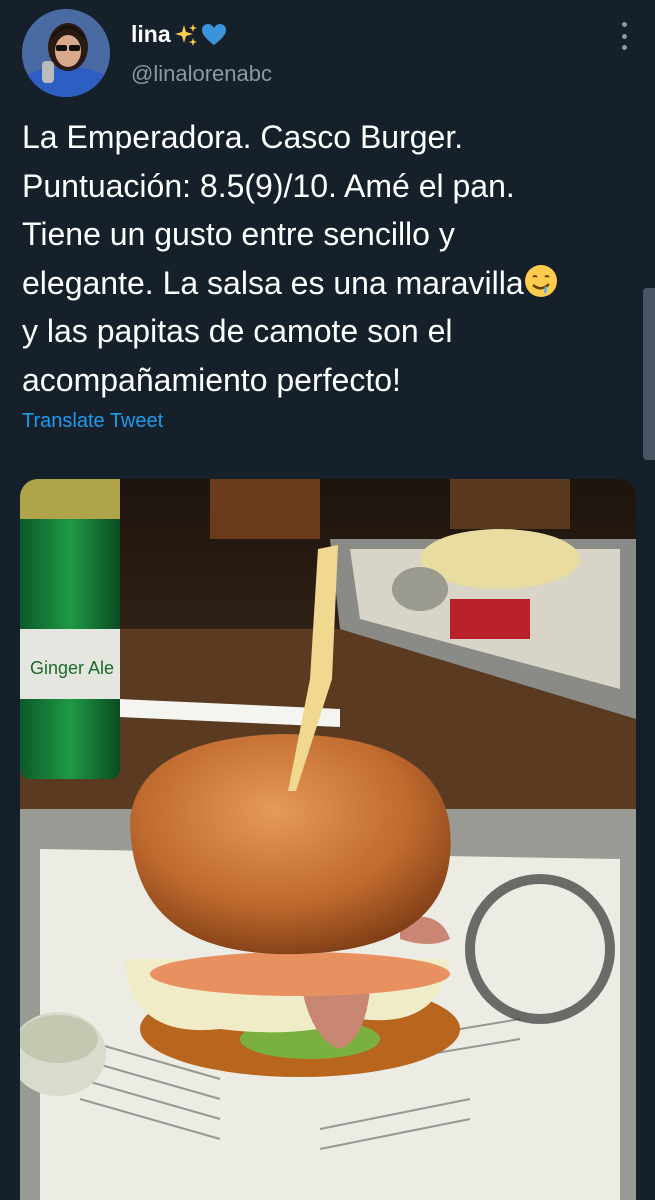 The height and width of the screenshot is (1200, 655). Describe the element at coordinates (72, 668) in the screenshot. I see `svg-text: Ginger Ale` at that location.